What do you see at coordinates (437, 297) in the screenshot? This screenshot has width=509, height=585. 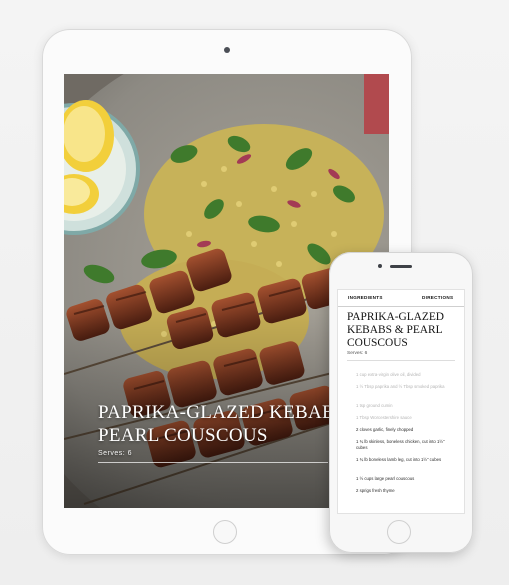 I see `tab-directions: DIRECTIONS` at bounding box center [437, 297].